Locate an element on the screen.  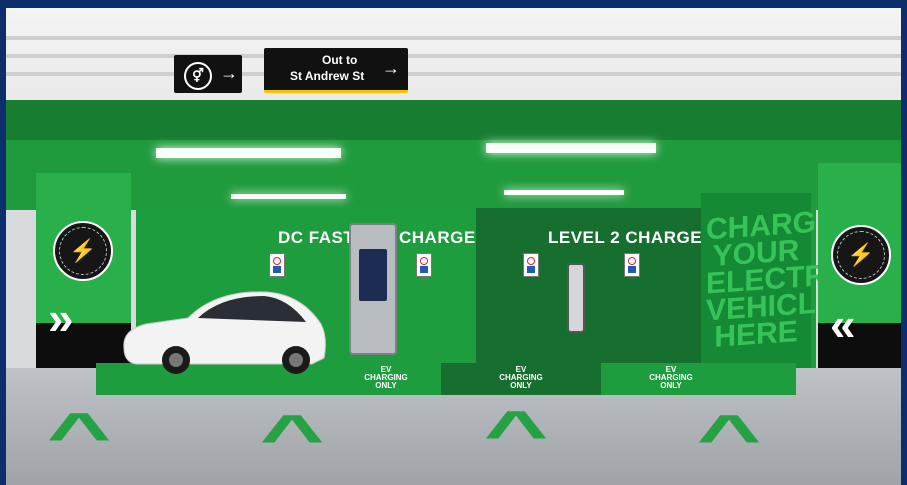
level2-heading: LEVEL 2 CHARGE is located at coordinates (625, 237).